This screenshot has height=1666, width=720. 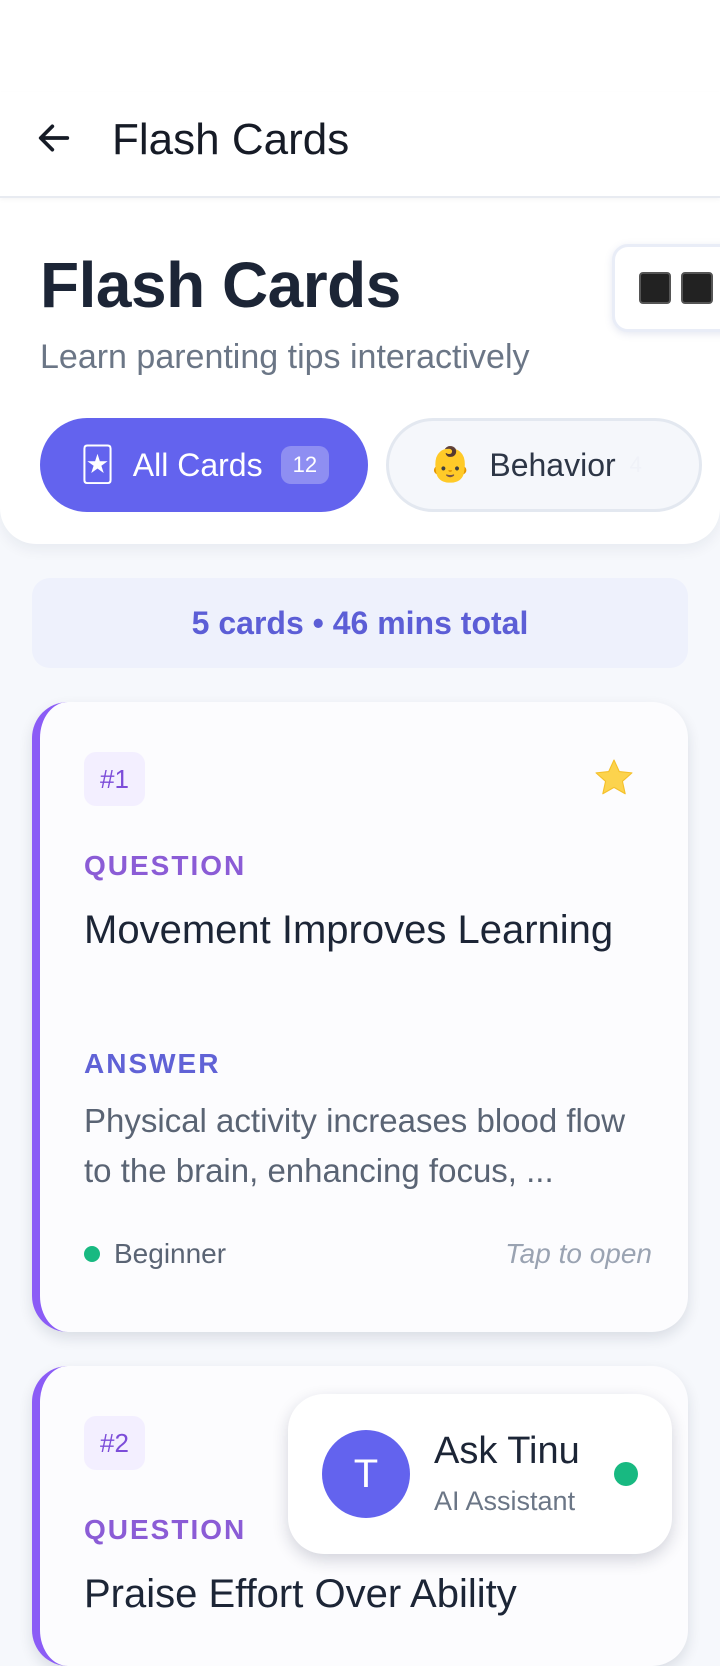 I want to click on ask-assistant-button: T Ask Tinu AI Assistant, so click(x=480, y=1474).